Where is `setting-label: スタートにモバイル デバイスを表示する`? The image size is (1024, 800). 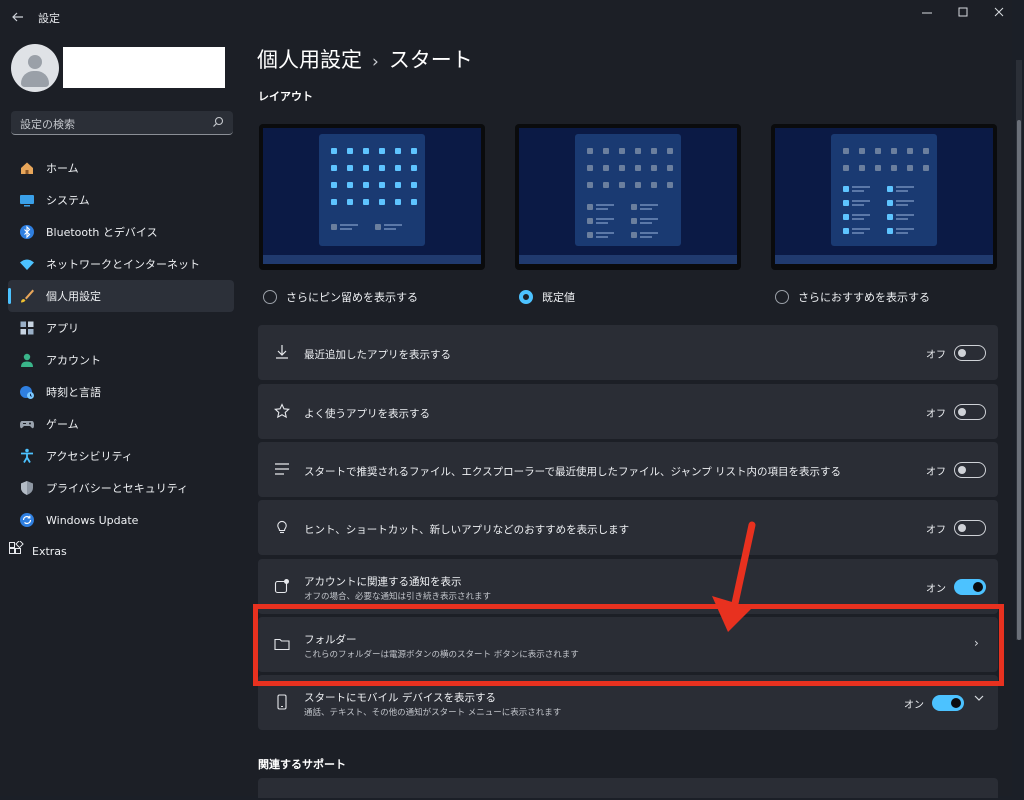 setting-label: スタートにモバイル デバイスを表示する is located at coordinates (400, 698).